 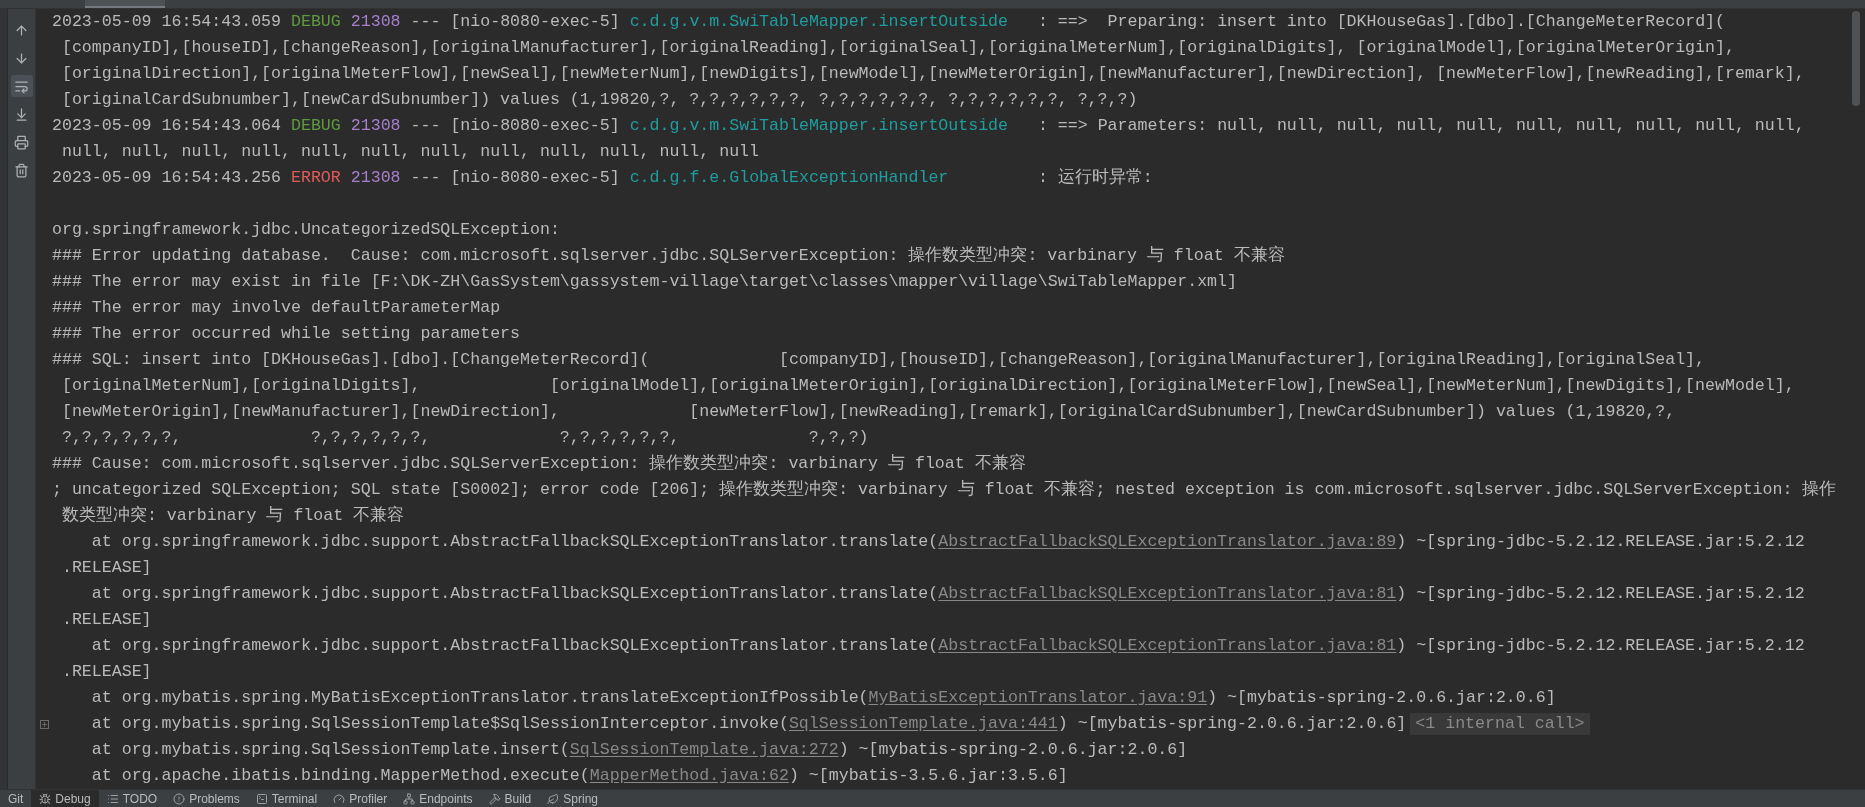 What do you see at coordinates (897, 47) in the screenshot?
I see `log-text: [companyID],[houseID],[changeReason],[originalManufacturer],[originalReading],[originalSeal],[originalMeterNum],[originalDigits], [originalModel],[originalMeterOrigin],` at bounding box center [897, 47].